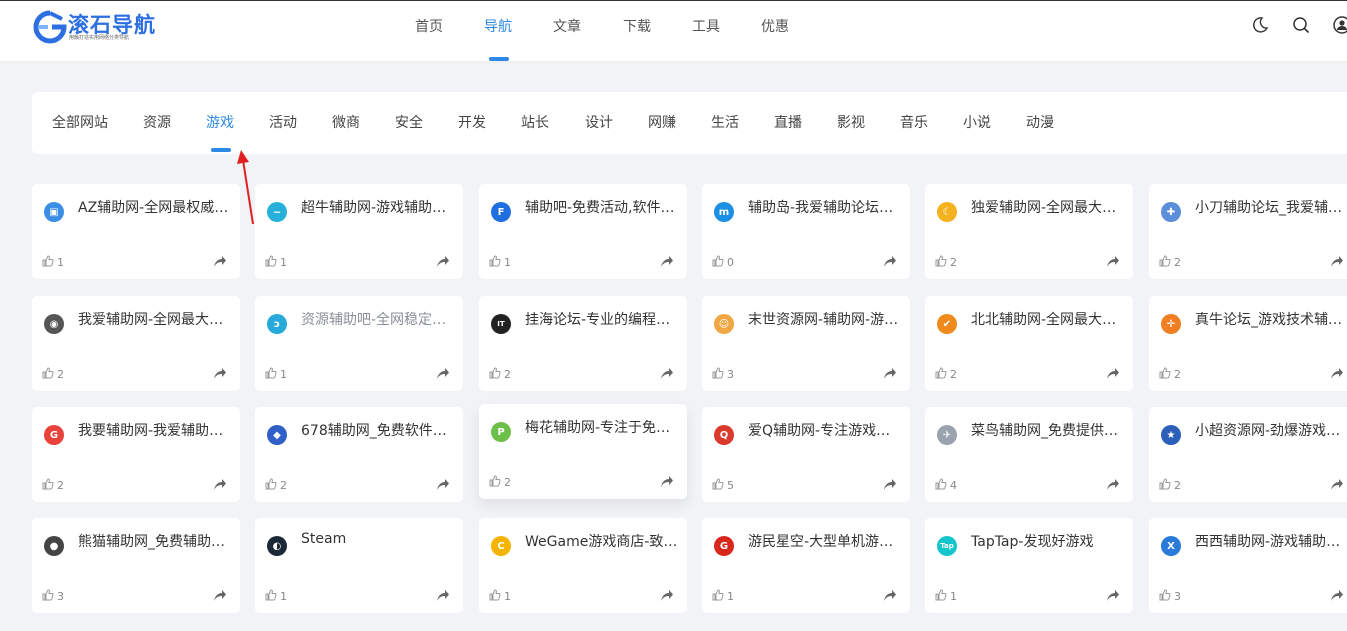  Describe the element at coordinates (1271, 319) in the screenshot. I see `site-title: 真牛论坛_游戏技术辅助论坛` at that location.